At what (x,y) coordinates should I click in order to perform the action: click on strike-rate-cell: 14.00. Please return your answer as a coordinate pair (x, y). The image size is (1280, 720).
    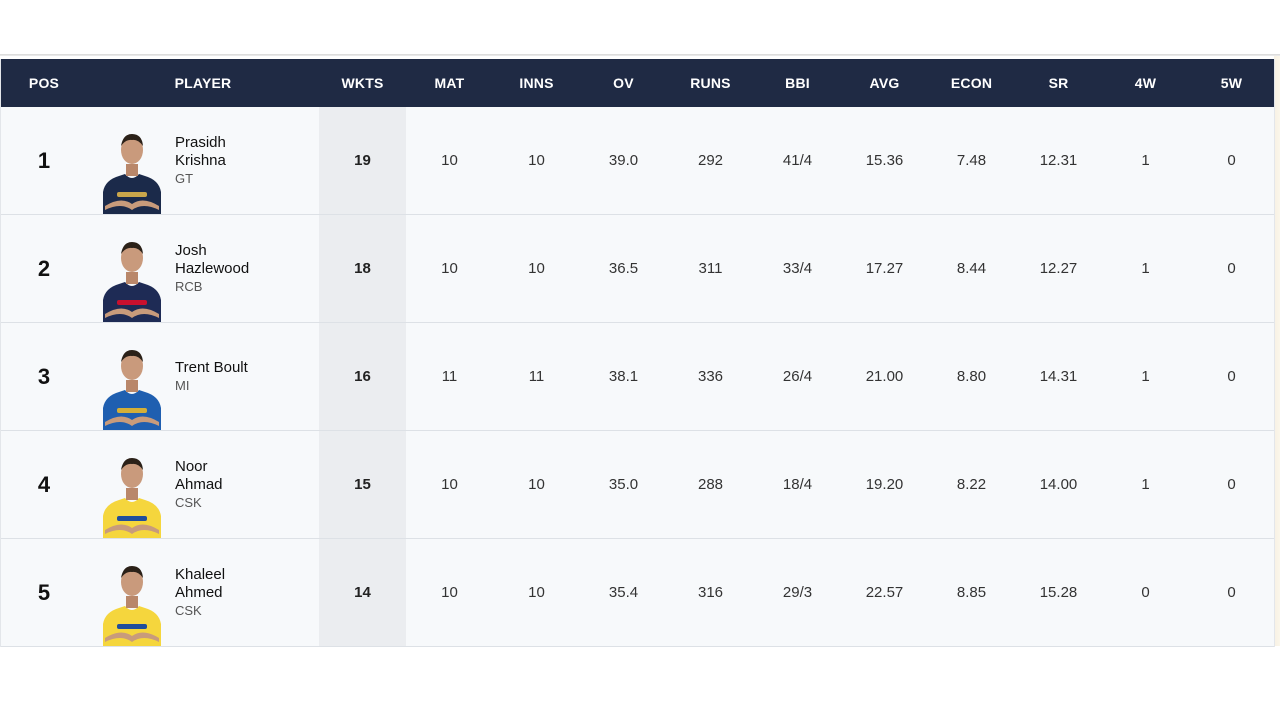
    Looking at the image, I should click on (1058, 484).